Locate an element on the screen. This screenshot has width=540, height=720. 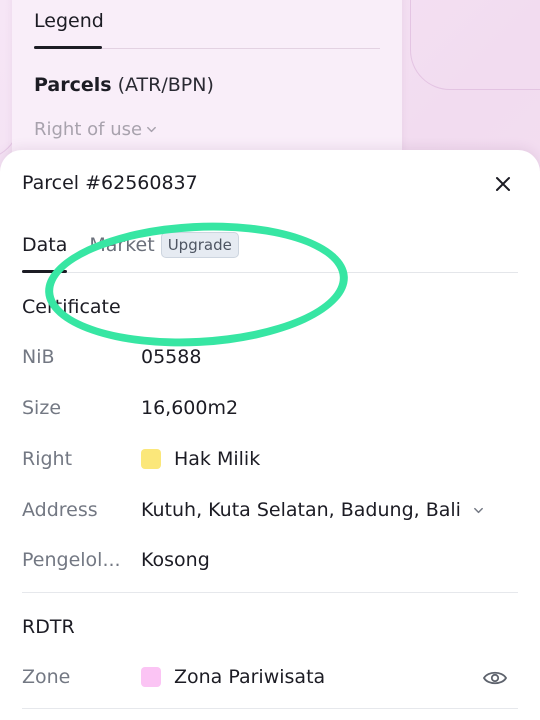
address-value-dropdown: Kutuh, Kuta Selatan, Badung, Bali is located at coordinates (312, 510).